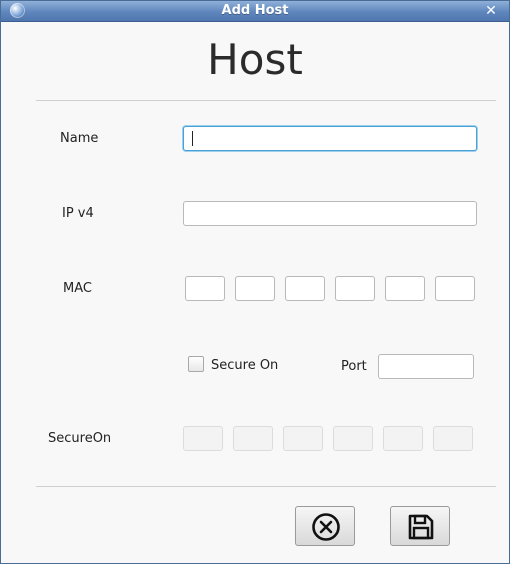  I want to click on window-title: Add Host, so click(255, 10).